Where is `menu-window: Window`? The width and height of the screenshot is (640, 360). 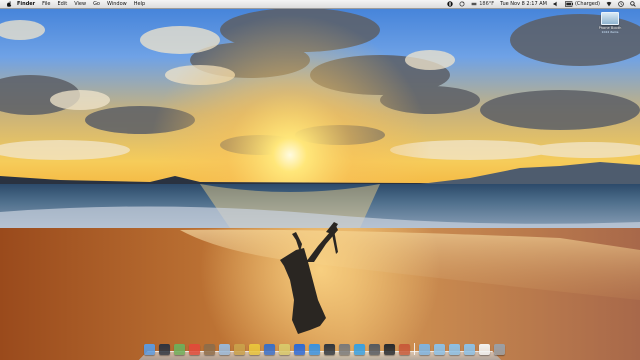
menu-window: Window is located at coordinates (117, 4).